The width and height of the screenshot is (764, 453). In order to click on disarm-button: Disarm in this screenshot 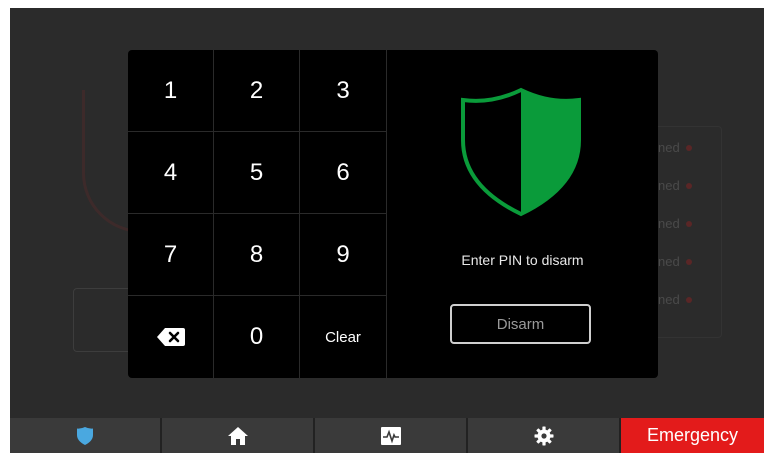, I will do `click(520, 324)`.